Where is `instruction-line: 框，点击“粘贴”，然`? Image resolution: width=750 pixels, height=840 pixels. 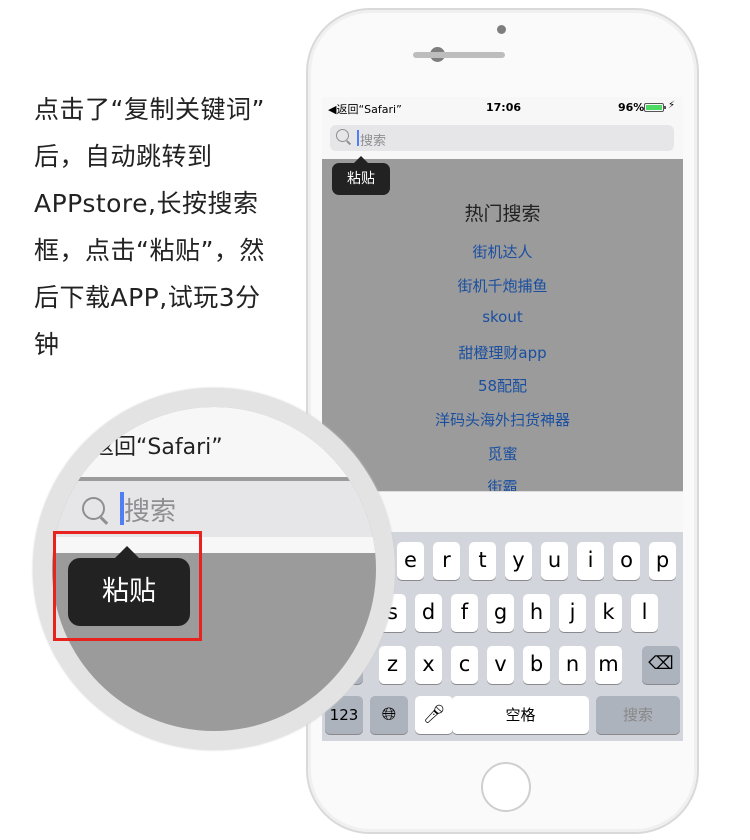 instruction-line: 框，点击“粘贴”，然 is located at coordinates (149, 250).